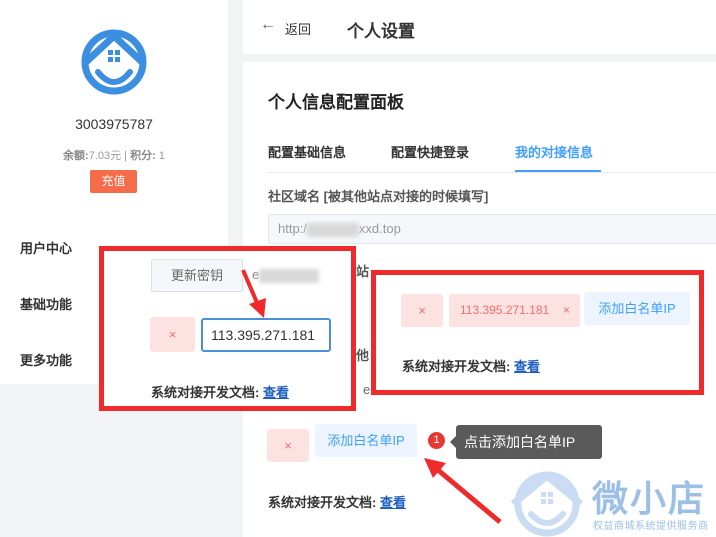  What do you see at coordinates (367, 389) in the screenshot?
I see `partial-text-3: e` at bounding box center [367, 389].